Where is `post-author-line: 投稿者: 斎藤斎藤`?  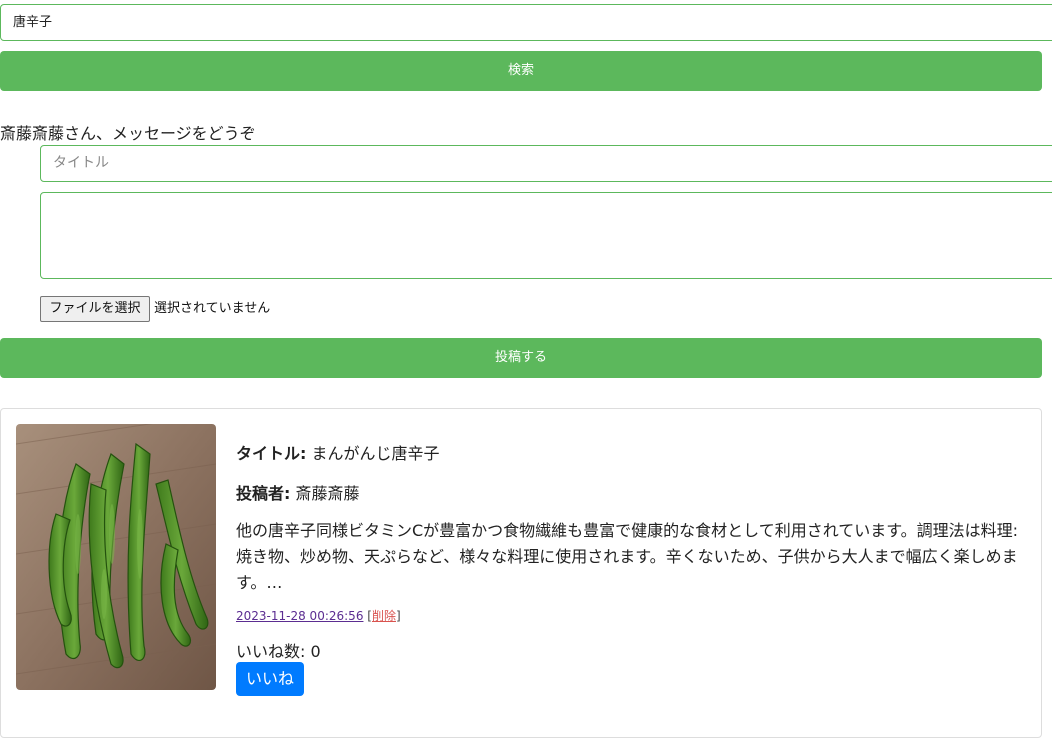
post-author-line: 投稿者: 斎藤斎藤 is located at coordinates (298, 492).